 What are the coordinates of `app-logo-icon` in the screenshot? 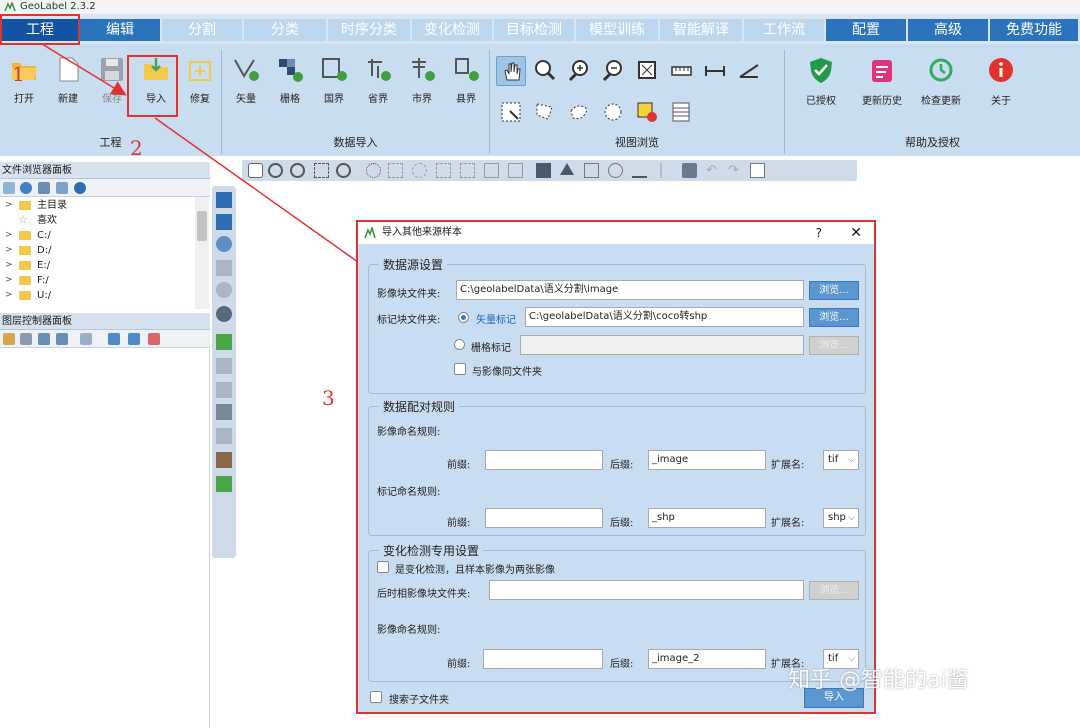 It's located at (370, 233).